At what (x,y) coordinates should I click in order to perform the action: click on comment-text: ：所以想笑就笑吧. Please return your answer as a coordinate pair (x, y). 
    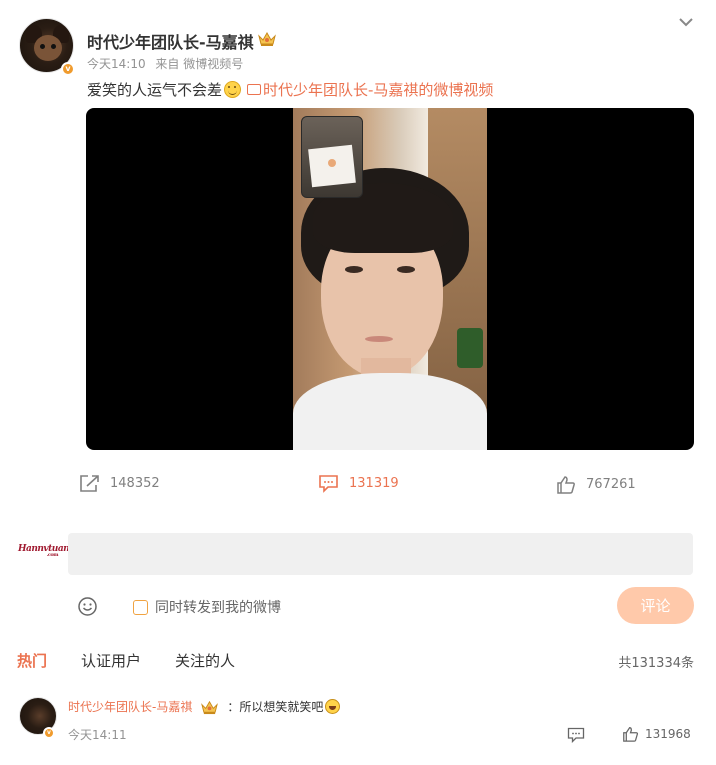
    Looking at the image, I should click on (275, 707).